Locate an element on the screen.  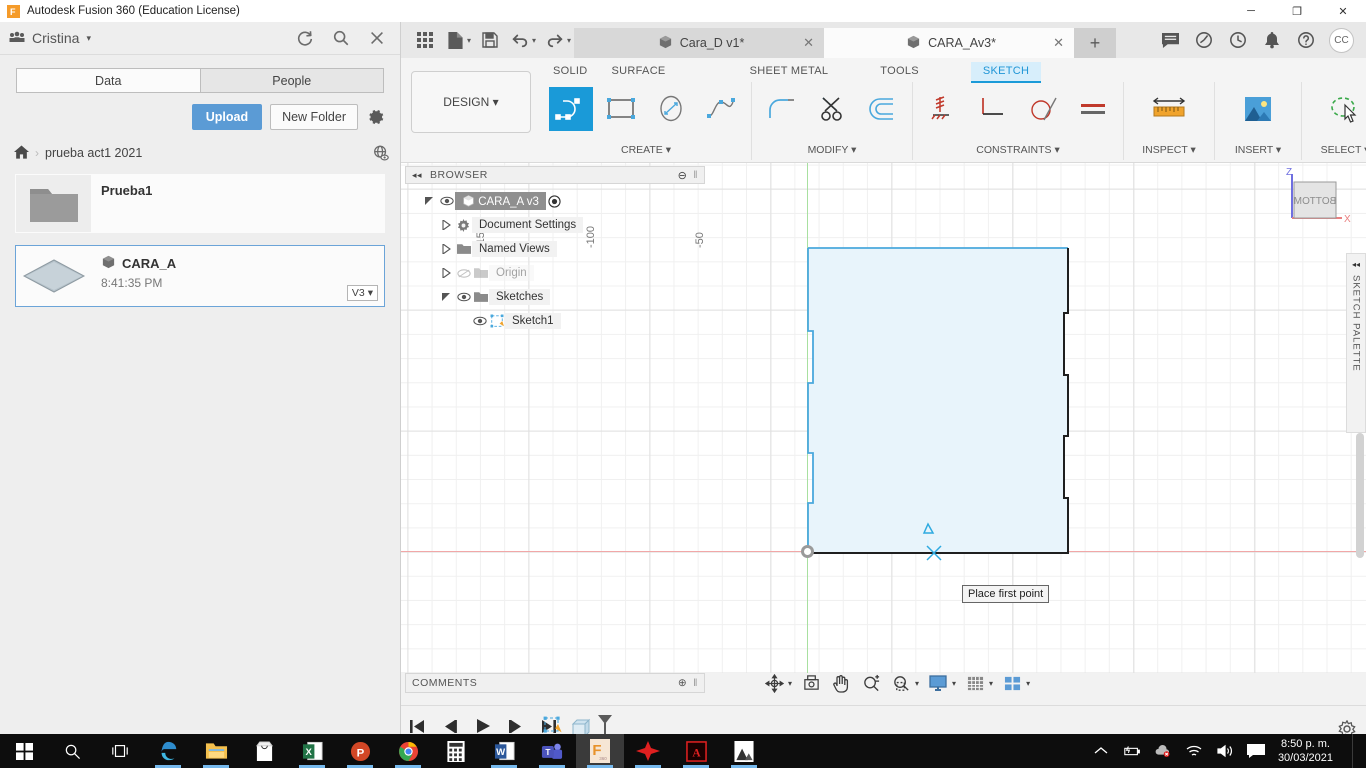
search-button is located at coordinates (72, 751).